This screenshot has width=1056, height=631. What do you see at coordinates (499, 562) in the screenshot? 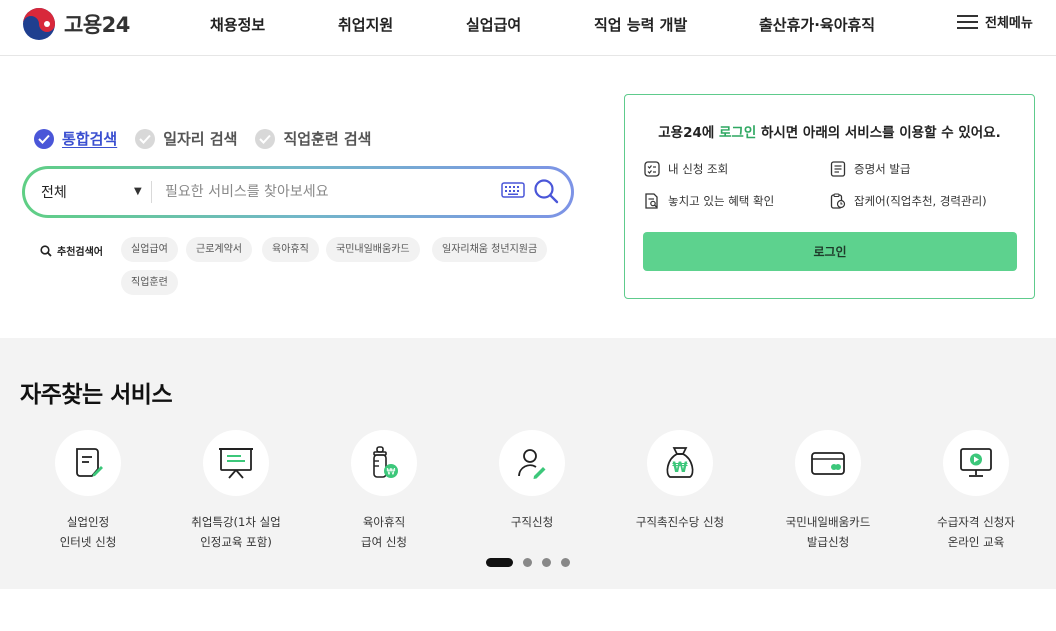
I see `pagination-dot-active` at bounding box center [499, 562].